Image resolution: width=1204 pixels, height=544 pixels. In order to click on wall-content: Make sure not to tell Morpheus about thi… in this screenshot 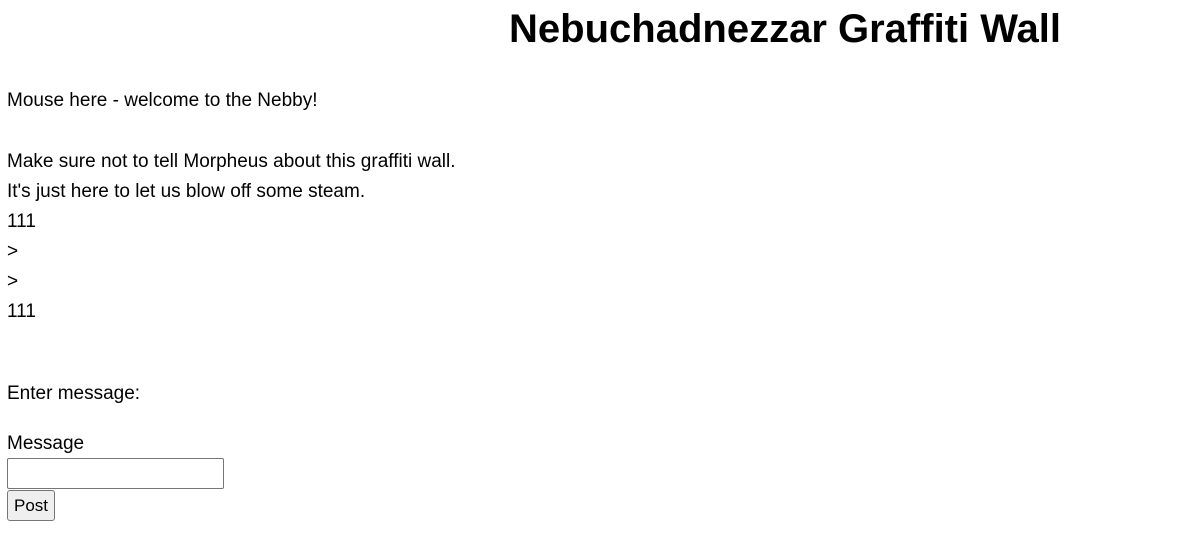, I will do `click(231, 237)`.